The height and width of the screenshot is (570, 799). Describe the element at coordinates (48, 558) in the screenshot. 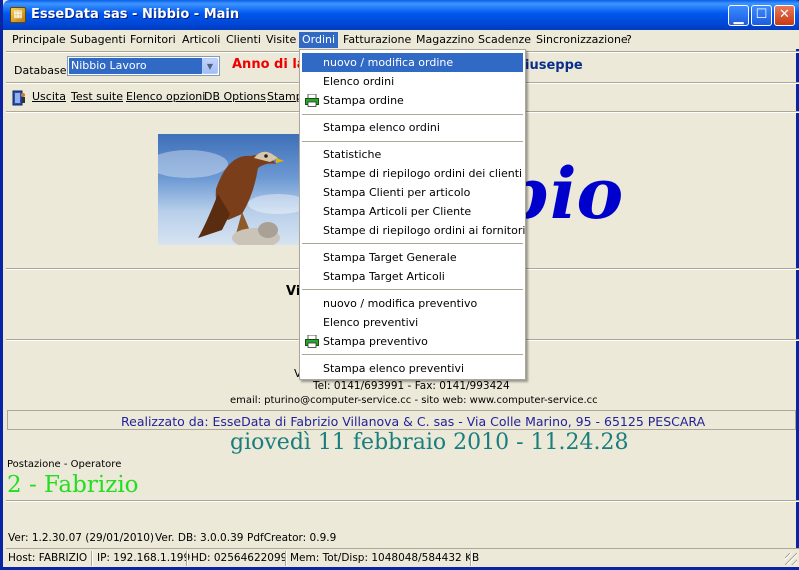

I see `status-host: Host: FABRIZIO` at that location.